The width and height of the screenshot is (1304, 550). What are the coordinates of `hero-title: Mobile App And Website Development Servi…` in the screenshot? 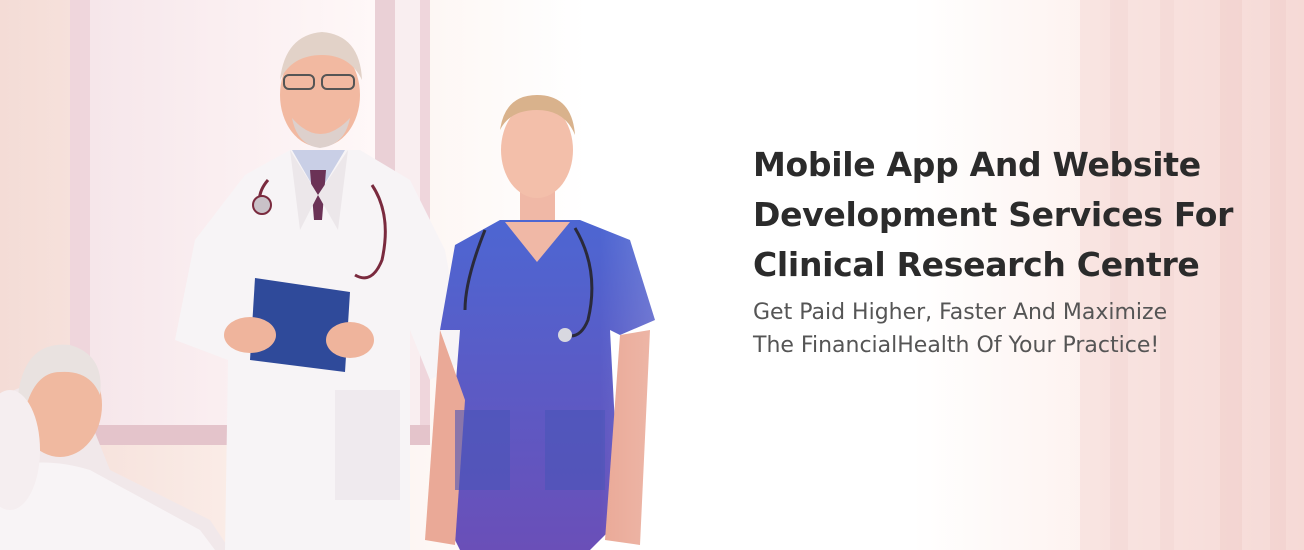 It's located at (1013, 215).